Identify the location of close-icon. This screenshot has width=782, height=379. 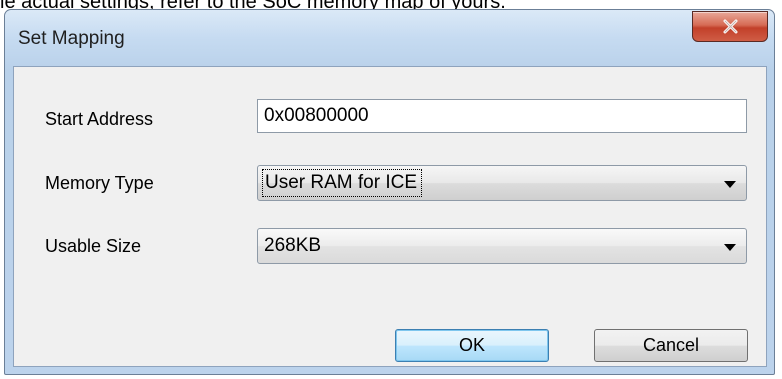
(730, 26).